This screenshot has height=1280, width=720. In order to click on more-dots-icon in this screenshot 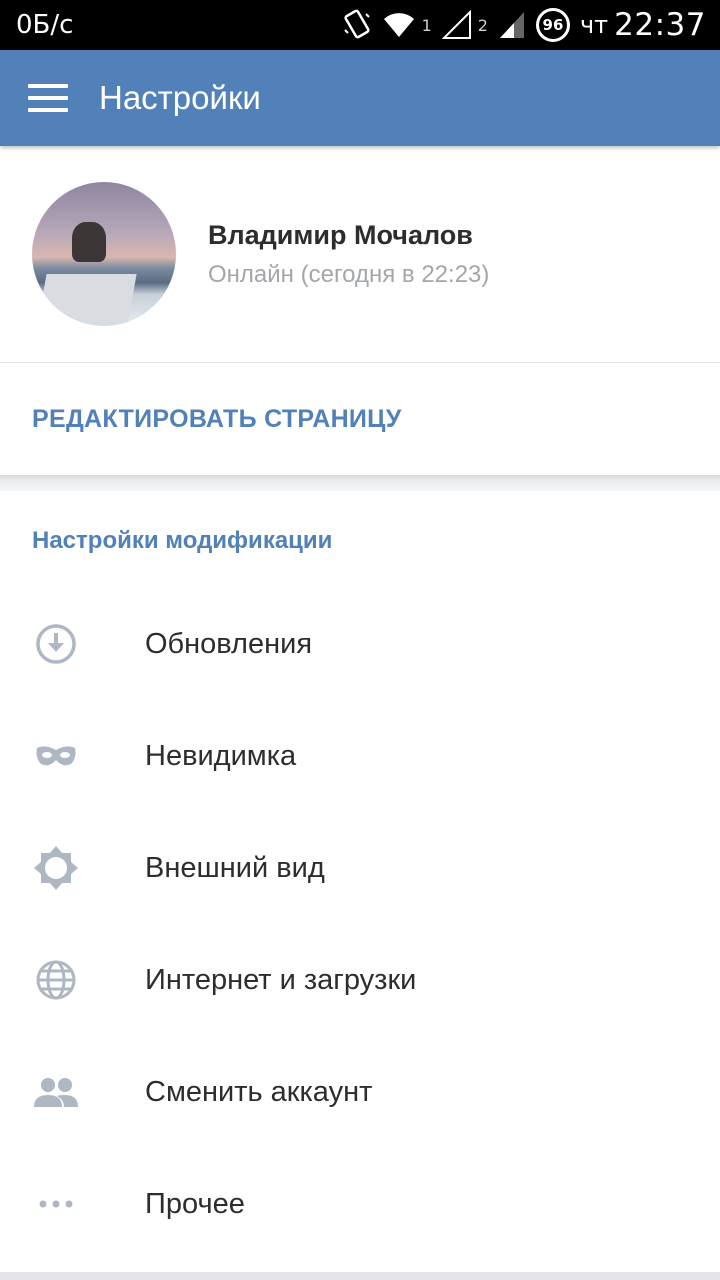, I will do `click(56, 1204)`.